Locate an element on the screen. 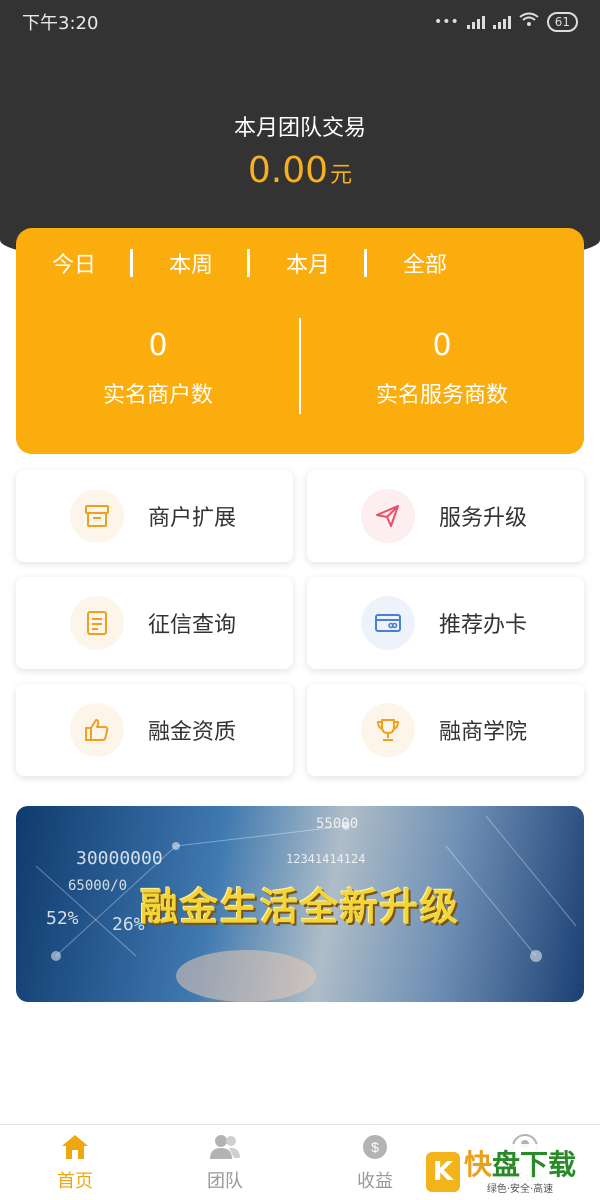 This screenshot has height=1200, width=600. menu-card-apply: 推荐办卡 is located at coordinates (445, 623).